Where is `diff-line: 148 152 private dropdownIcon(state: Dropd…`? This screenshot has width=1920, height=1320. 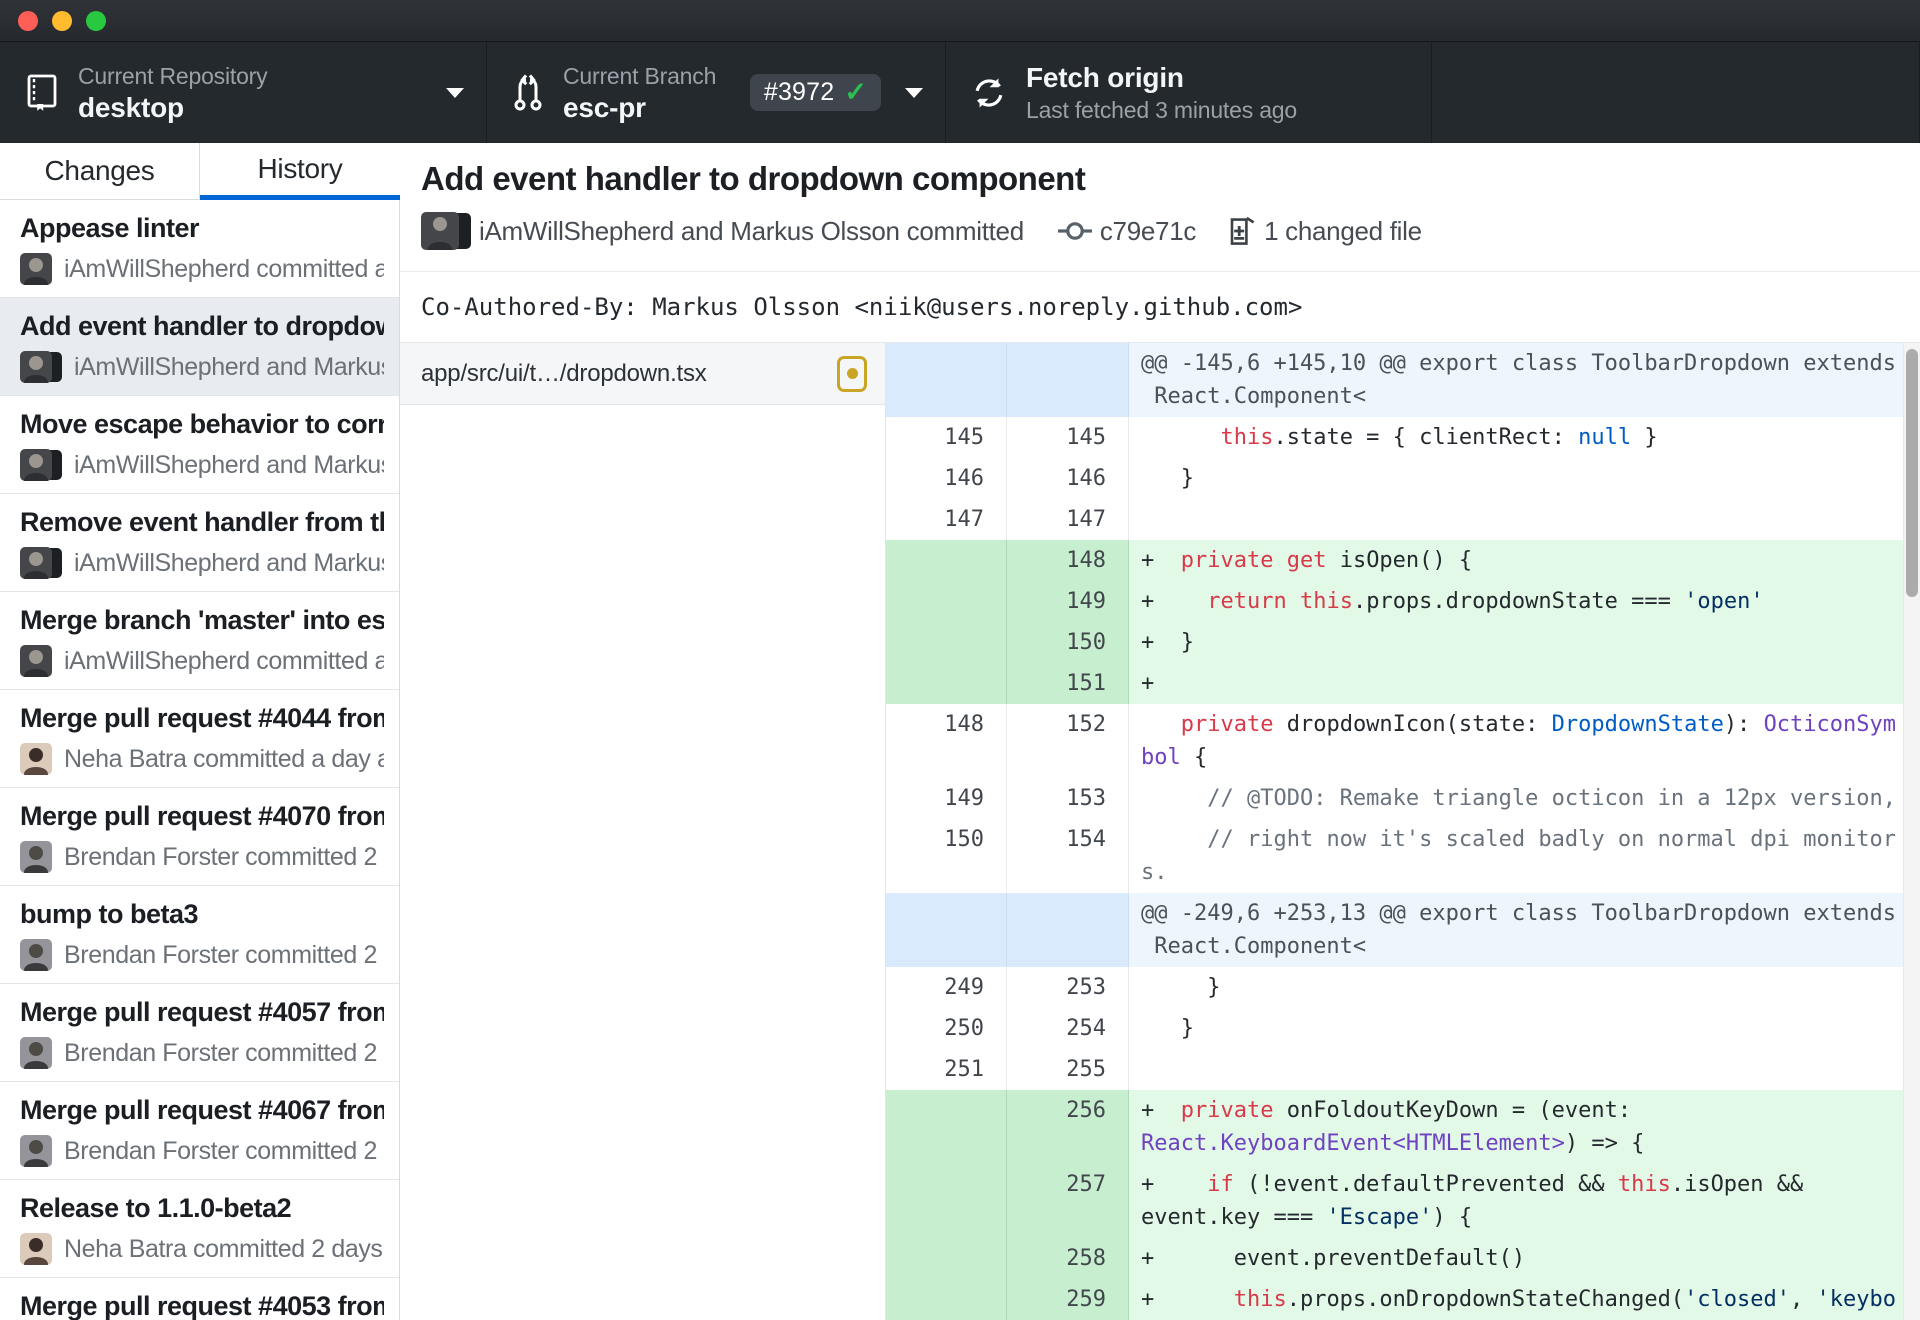 diff-line: 148 152 private dropdownIcon(state: Dropd… is located at coordinates (1403, 741).